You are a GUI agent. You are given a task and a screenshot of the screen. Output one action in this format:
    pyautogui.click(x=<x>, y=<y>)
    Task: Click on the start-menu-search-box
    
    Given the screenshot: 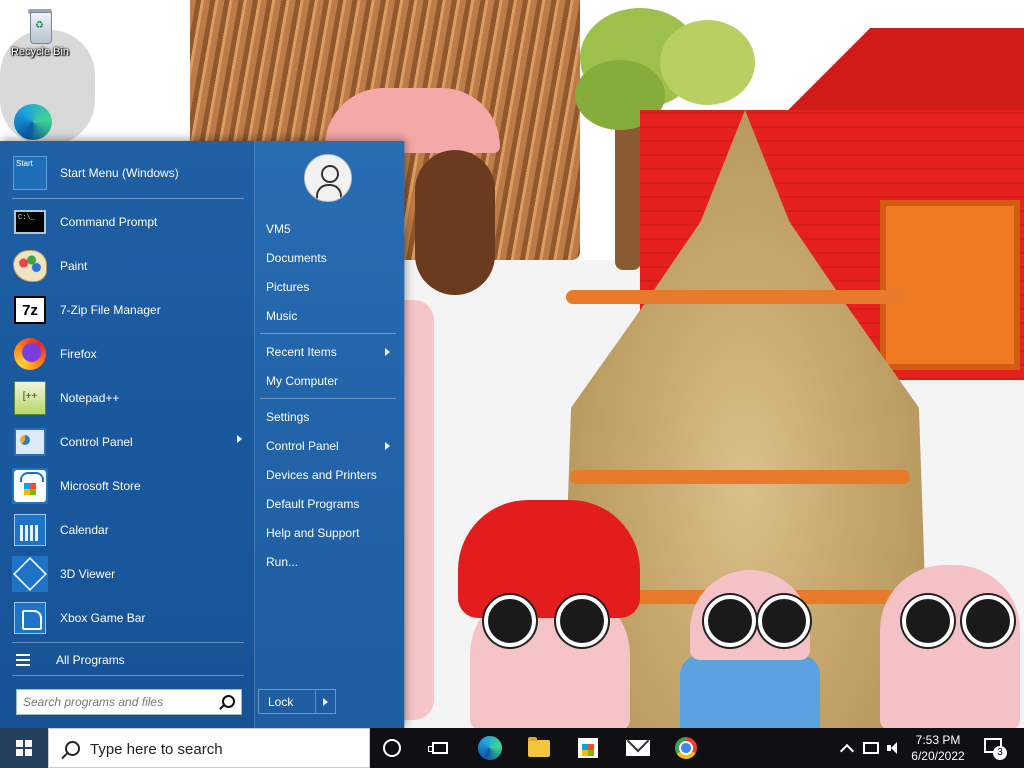 What is the action you would take?
    pyautogui.click(x=129, y=702)
    